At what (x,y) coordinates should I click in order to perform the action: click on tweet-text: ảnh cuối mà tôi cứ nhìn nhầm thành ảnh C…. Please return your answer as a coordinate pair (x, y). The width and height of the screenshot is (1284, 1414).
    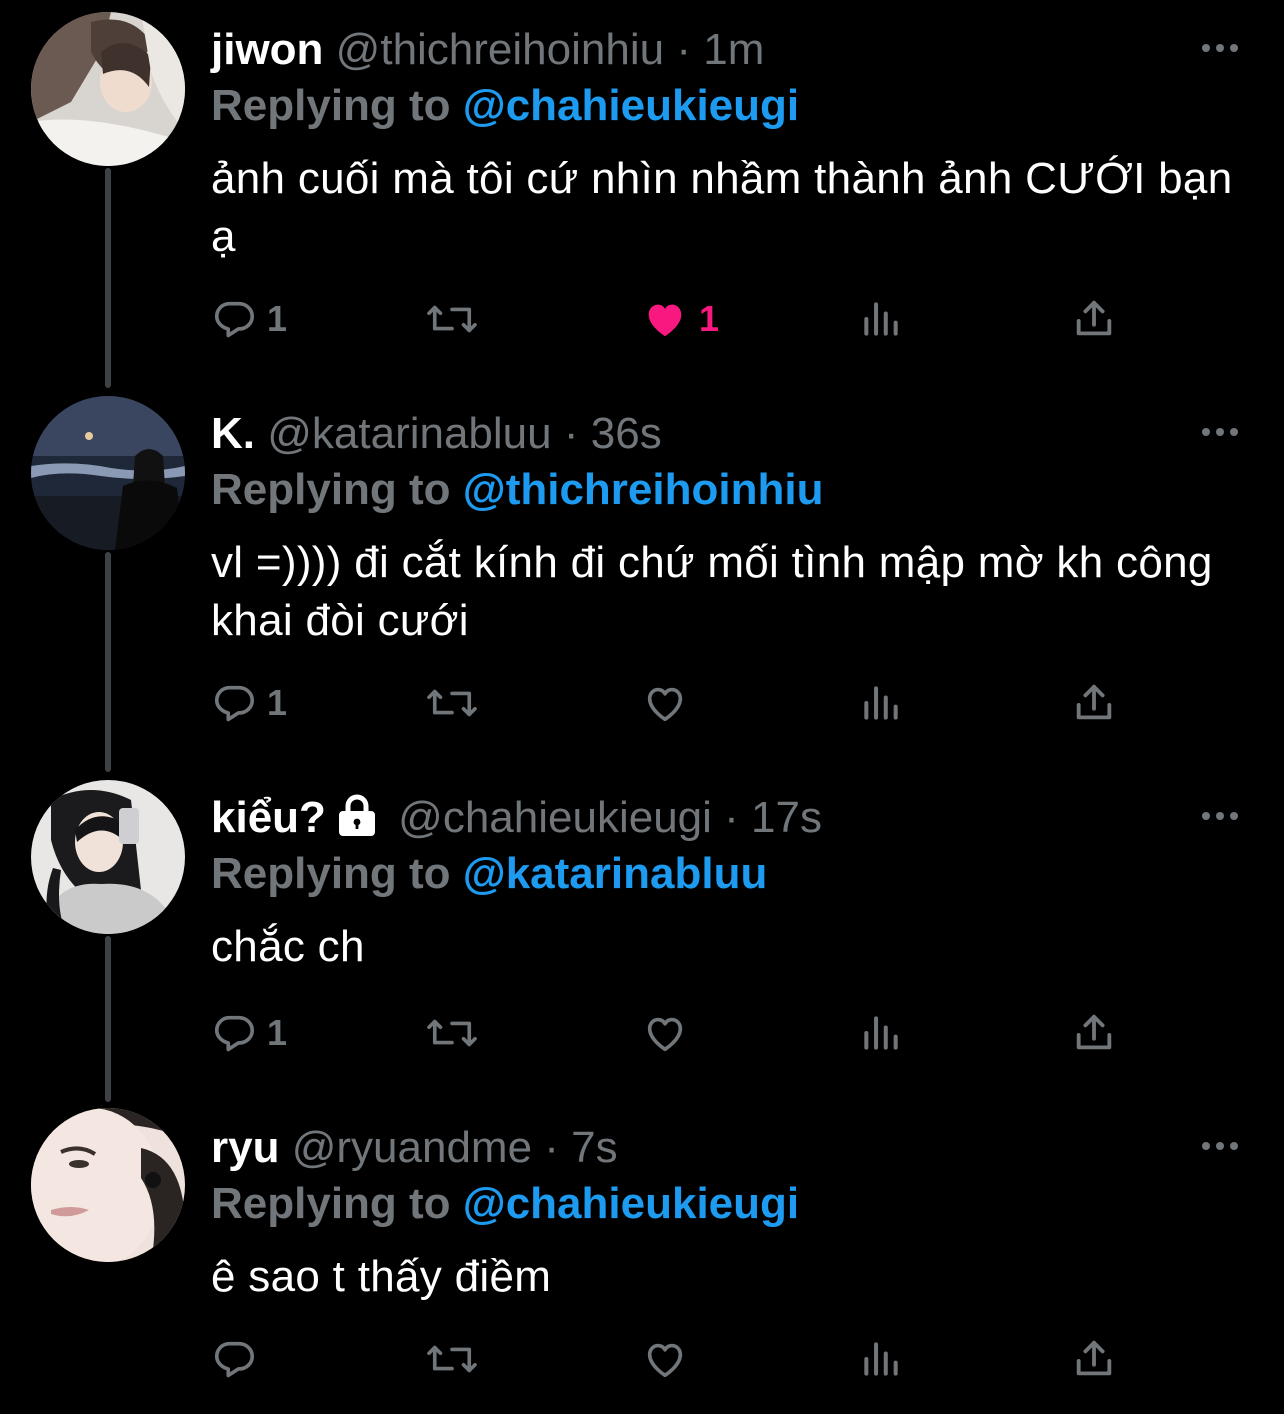
    Looking at the image, I should click on (722, 207).